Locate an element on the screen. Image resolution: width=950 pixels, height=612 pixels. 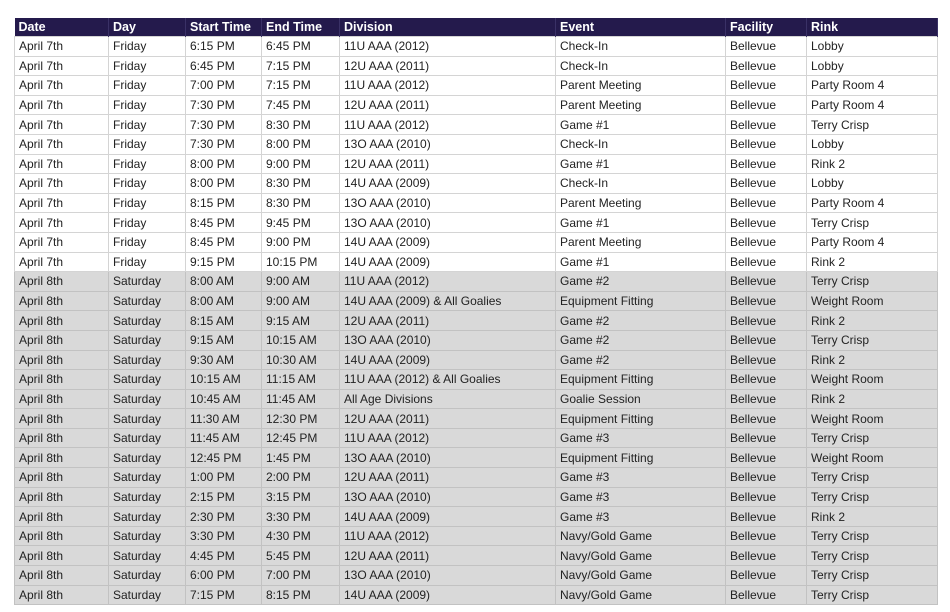
end-time-cell: 6:45 PM is located at coordinates (300, 46).